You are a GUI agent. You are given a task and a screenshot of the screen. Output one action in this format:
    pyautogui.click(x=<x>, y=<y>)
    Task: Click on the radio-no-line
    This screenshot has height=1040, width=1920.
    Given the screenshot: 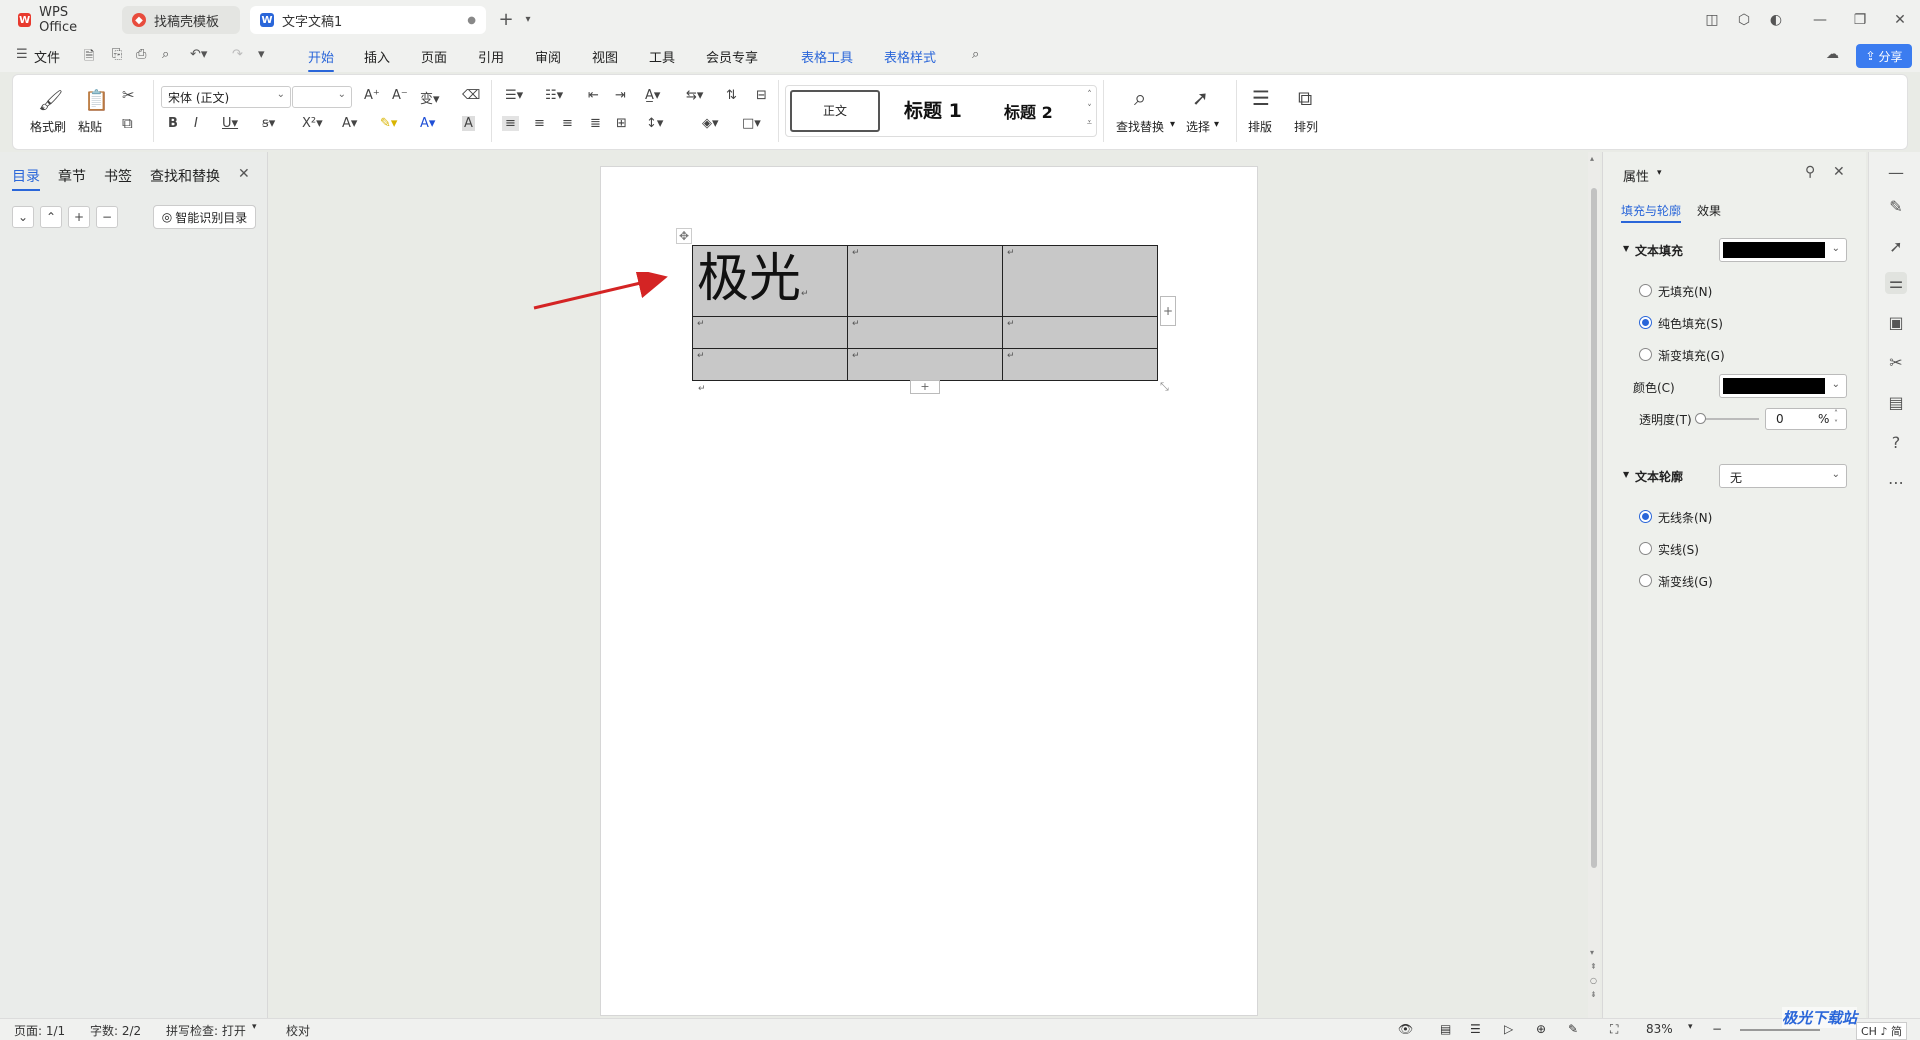 What is the action you would take?
    pyautogui.click(x=1645, y=516)
    